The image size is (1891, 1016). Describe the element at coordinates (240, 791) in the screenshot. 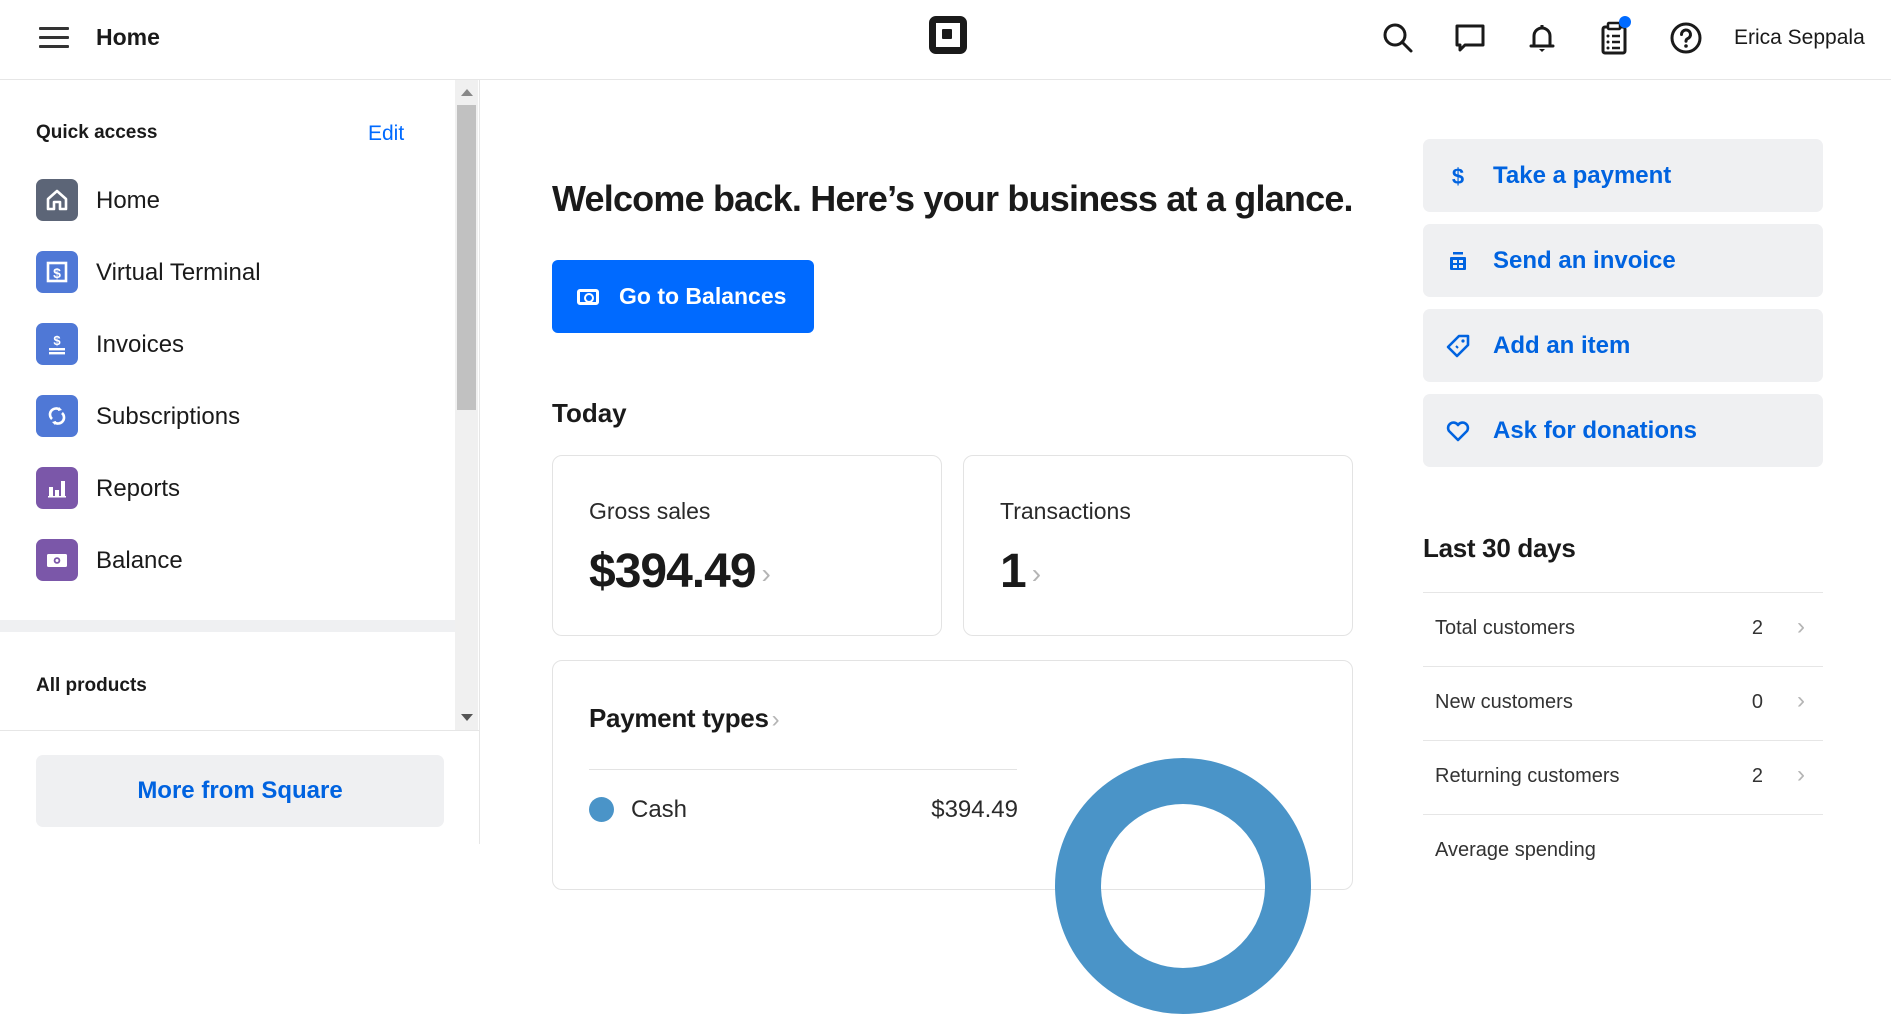

I see `more-from-square-button: More from Square` at that location.